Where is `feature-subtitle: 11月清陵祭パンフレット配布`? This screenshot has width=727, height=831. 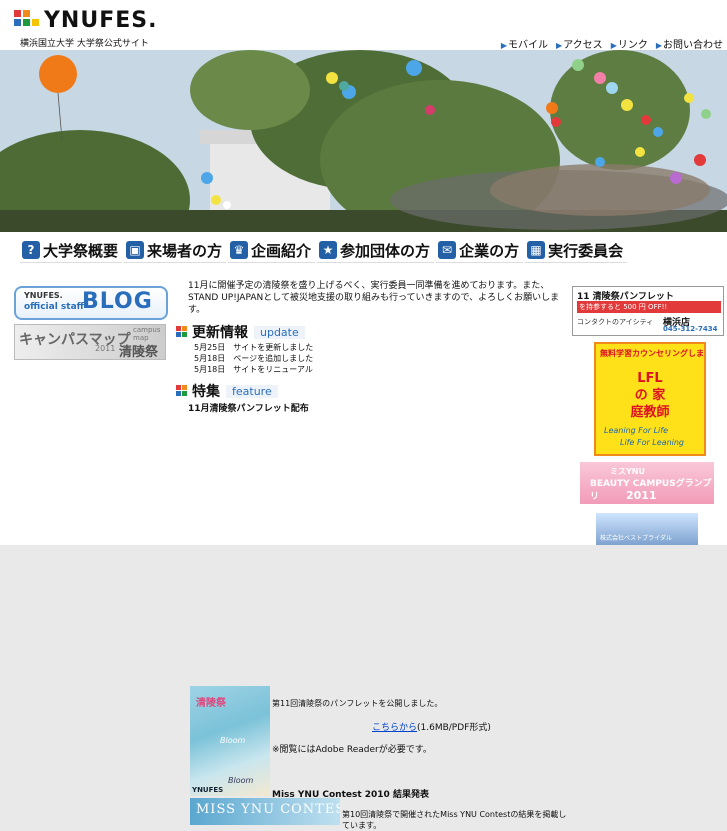 feature-subtitle: 11月清陵祭パンフレット配布 is located at coordinates (248, 409).